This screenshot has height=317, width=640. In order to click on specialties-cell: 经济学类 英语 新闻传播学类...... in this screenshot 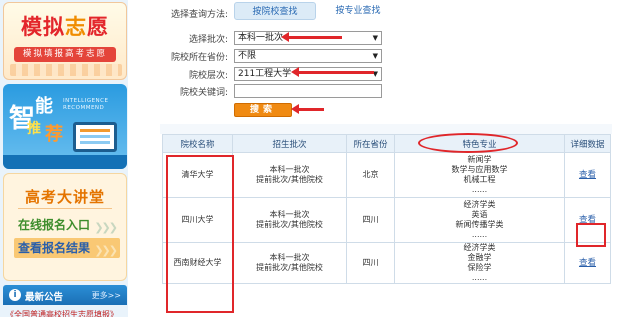, I will do `click(479, 220)`.